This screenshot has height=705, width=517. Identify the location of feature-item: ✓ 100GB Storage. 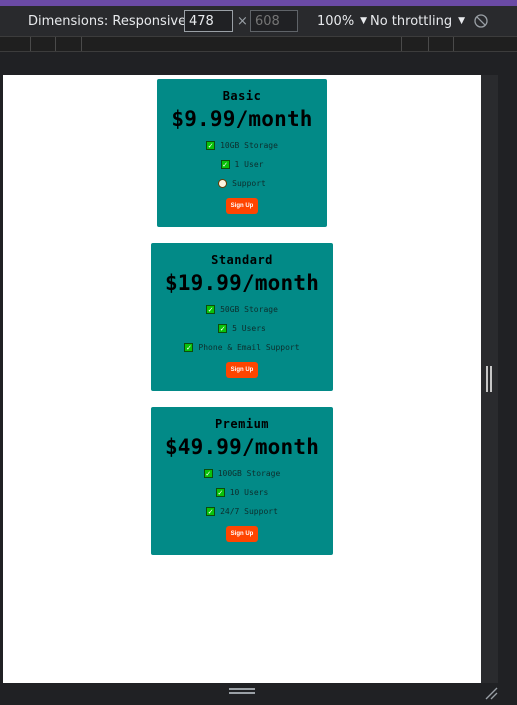
(242, 473).